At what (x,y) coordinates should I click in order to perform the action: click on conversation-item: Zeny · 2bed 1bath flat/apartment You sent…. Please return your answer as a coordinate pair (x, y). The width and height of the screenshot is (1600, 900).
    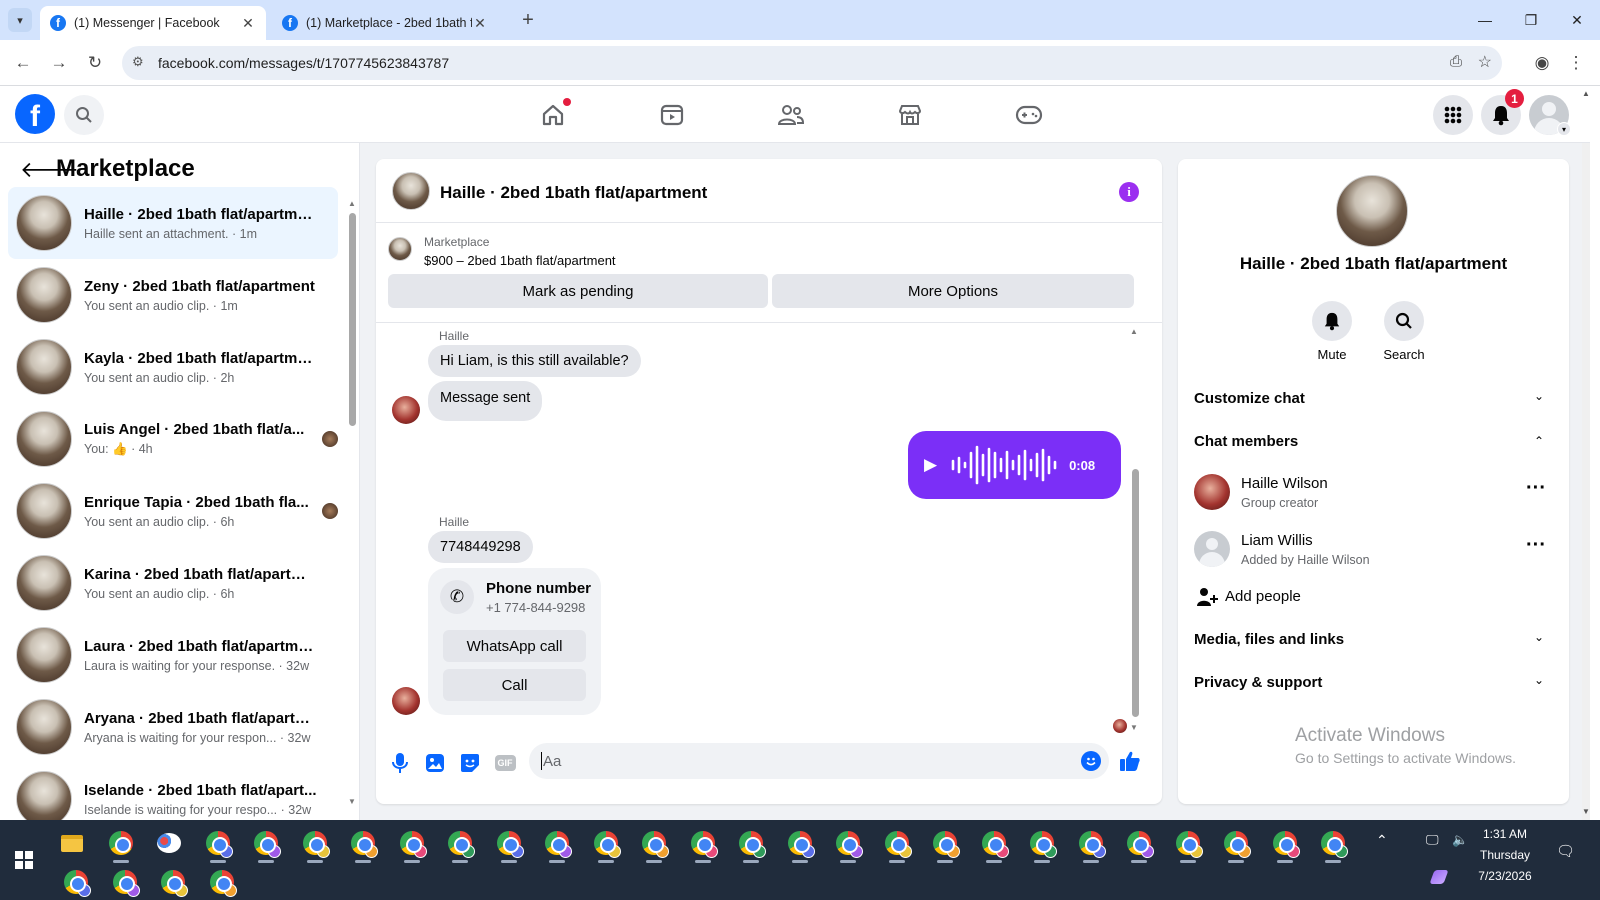
    Looking at the image, I should click on (173, 295).